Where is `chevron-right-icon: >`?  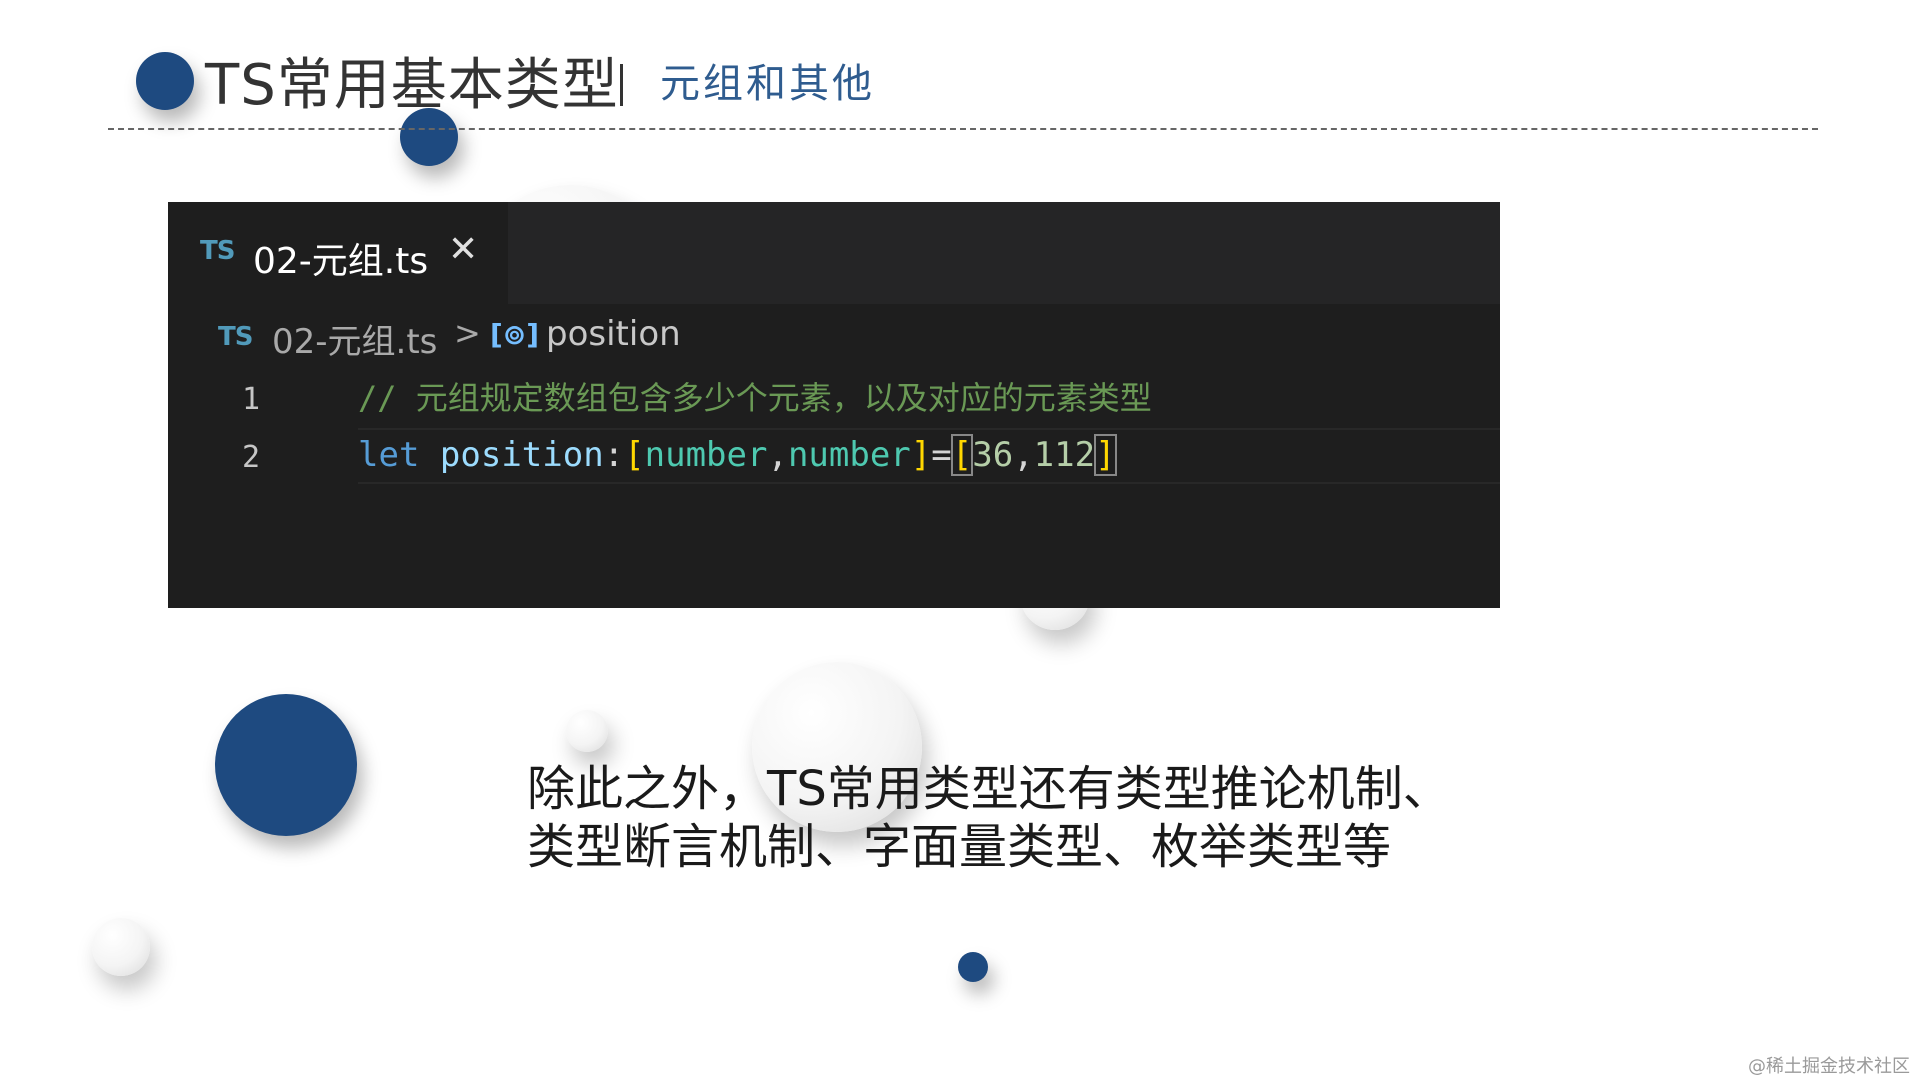 chevron-right-icon: > is located at coordinates (467, 333).